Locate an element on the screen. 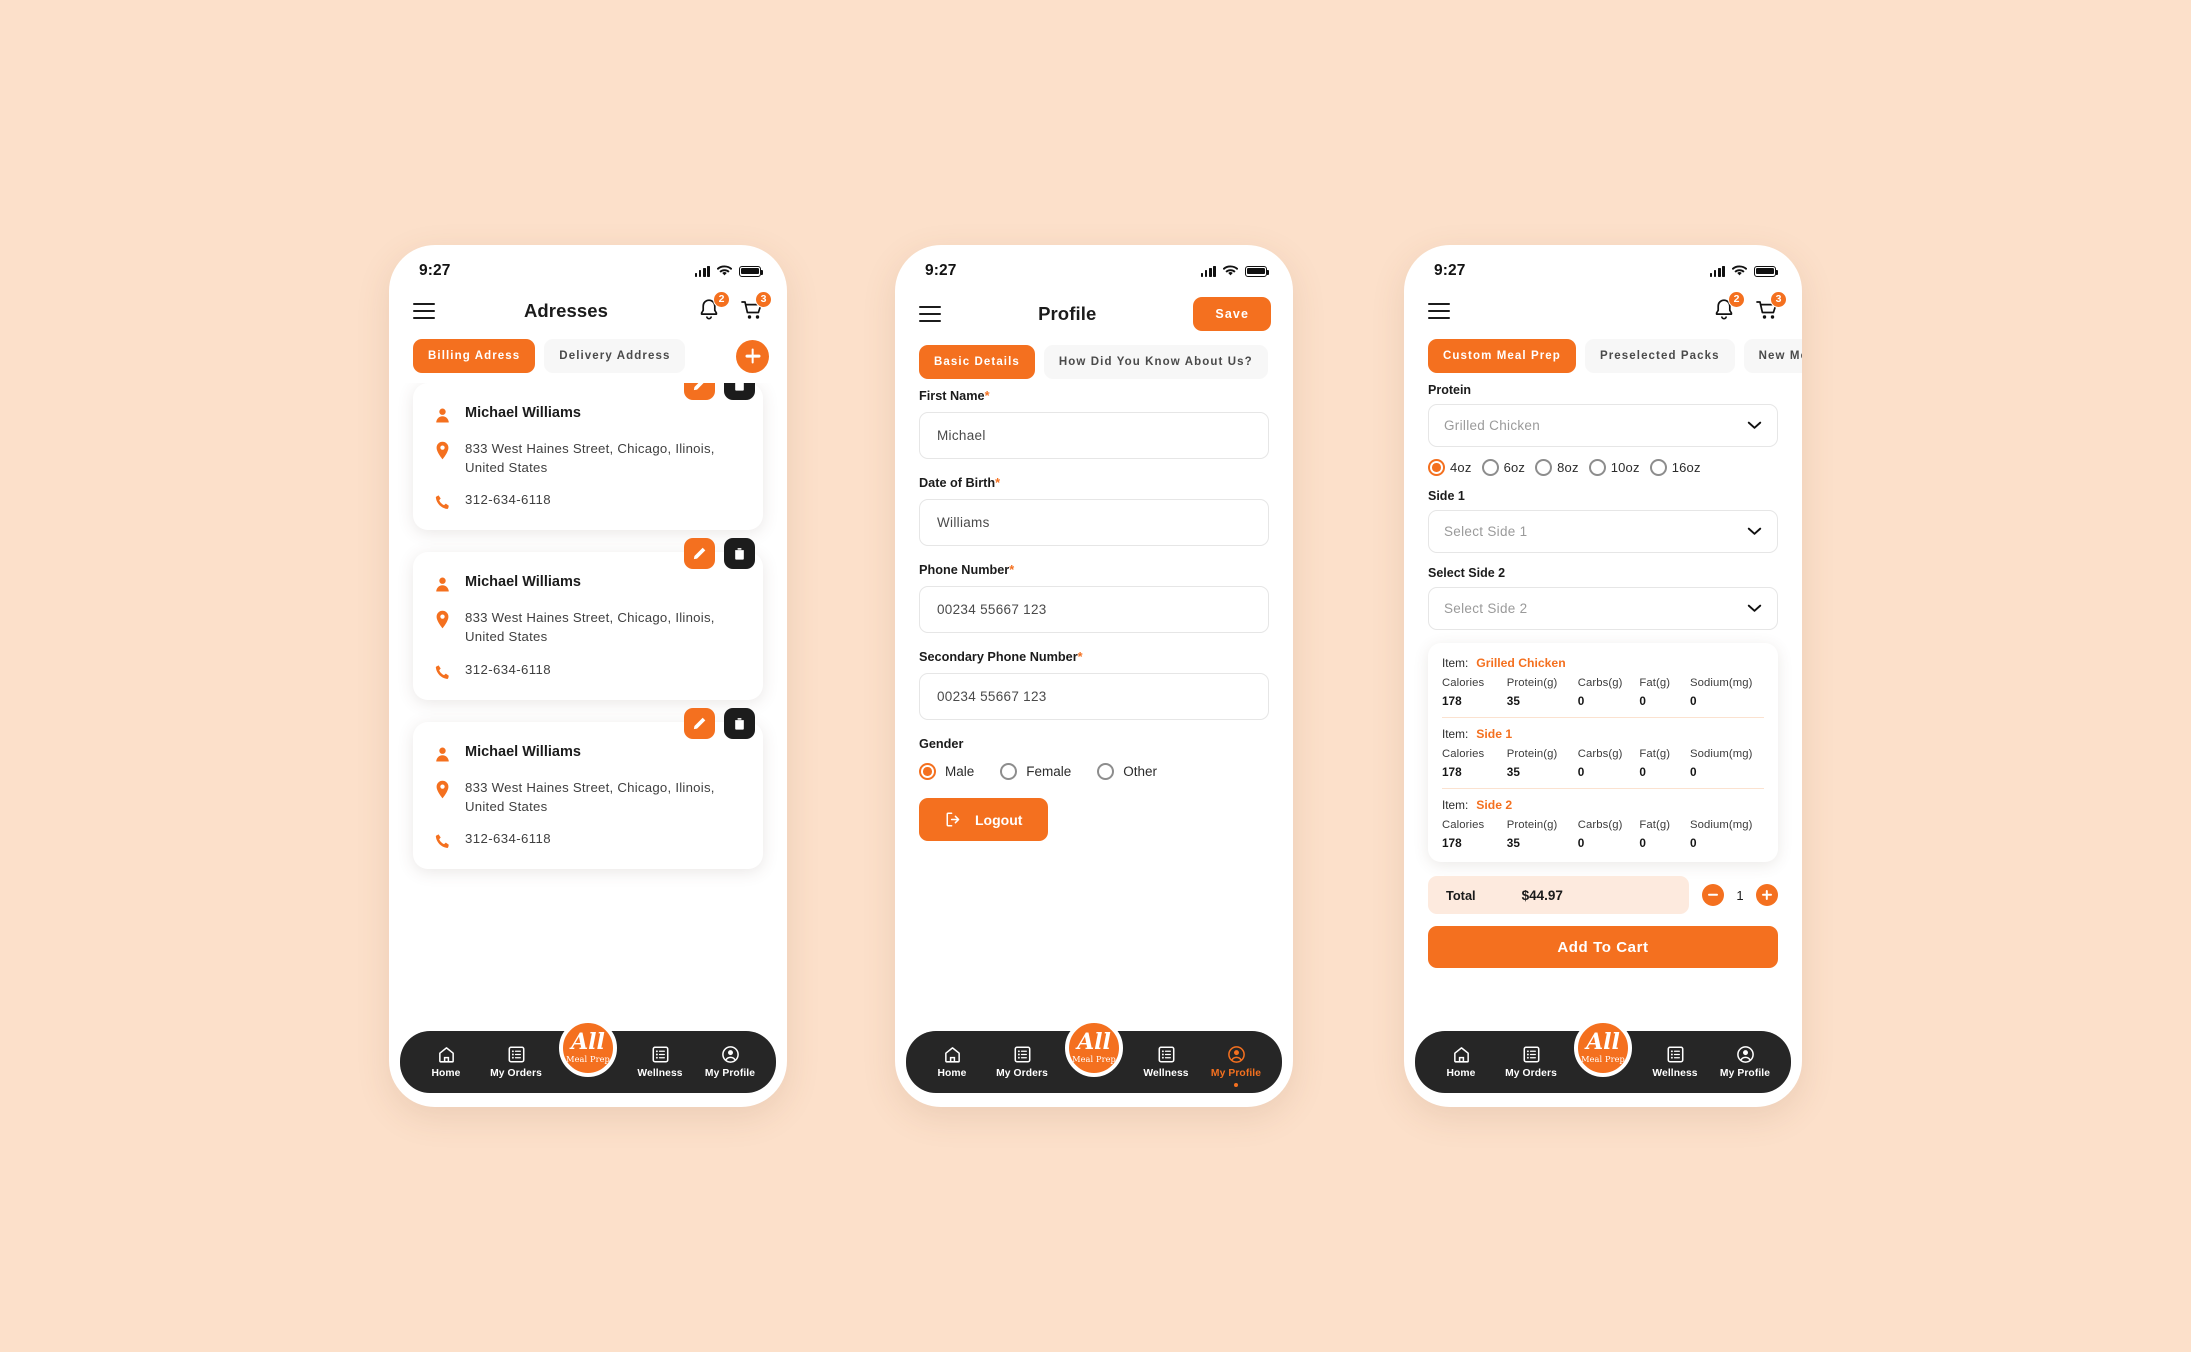 The image size is (2191, 1352). size-label: 4oz is located at coordinates (1461, 467).